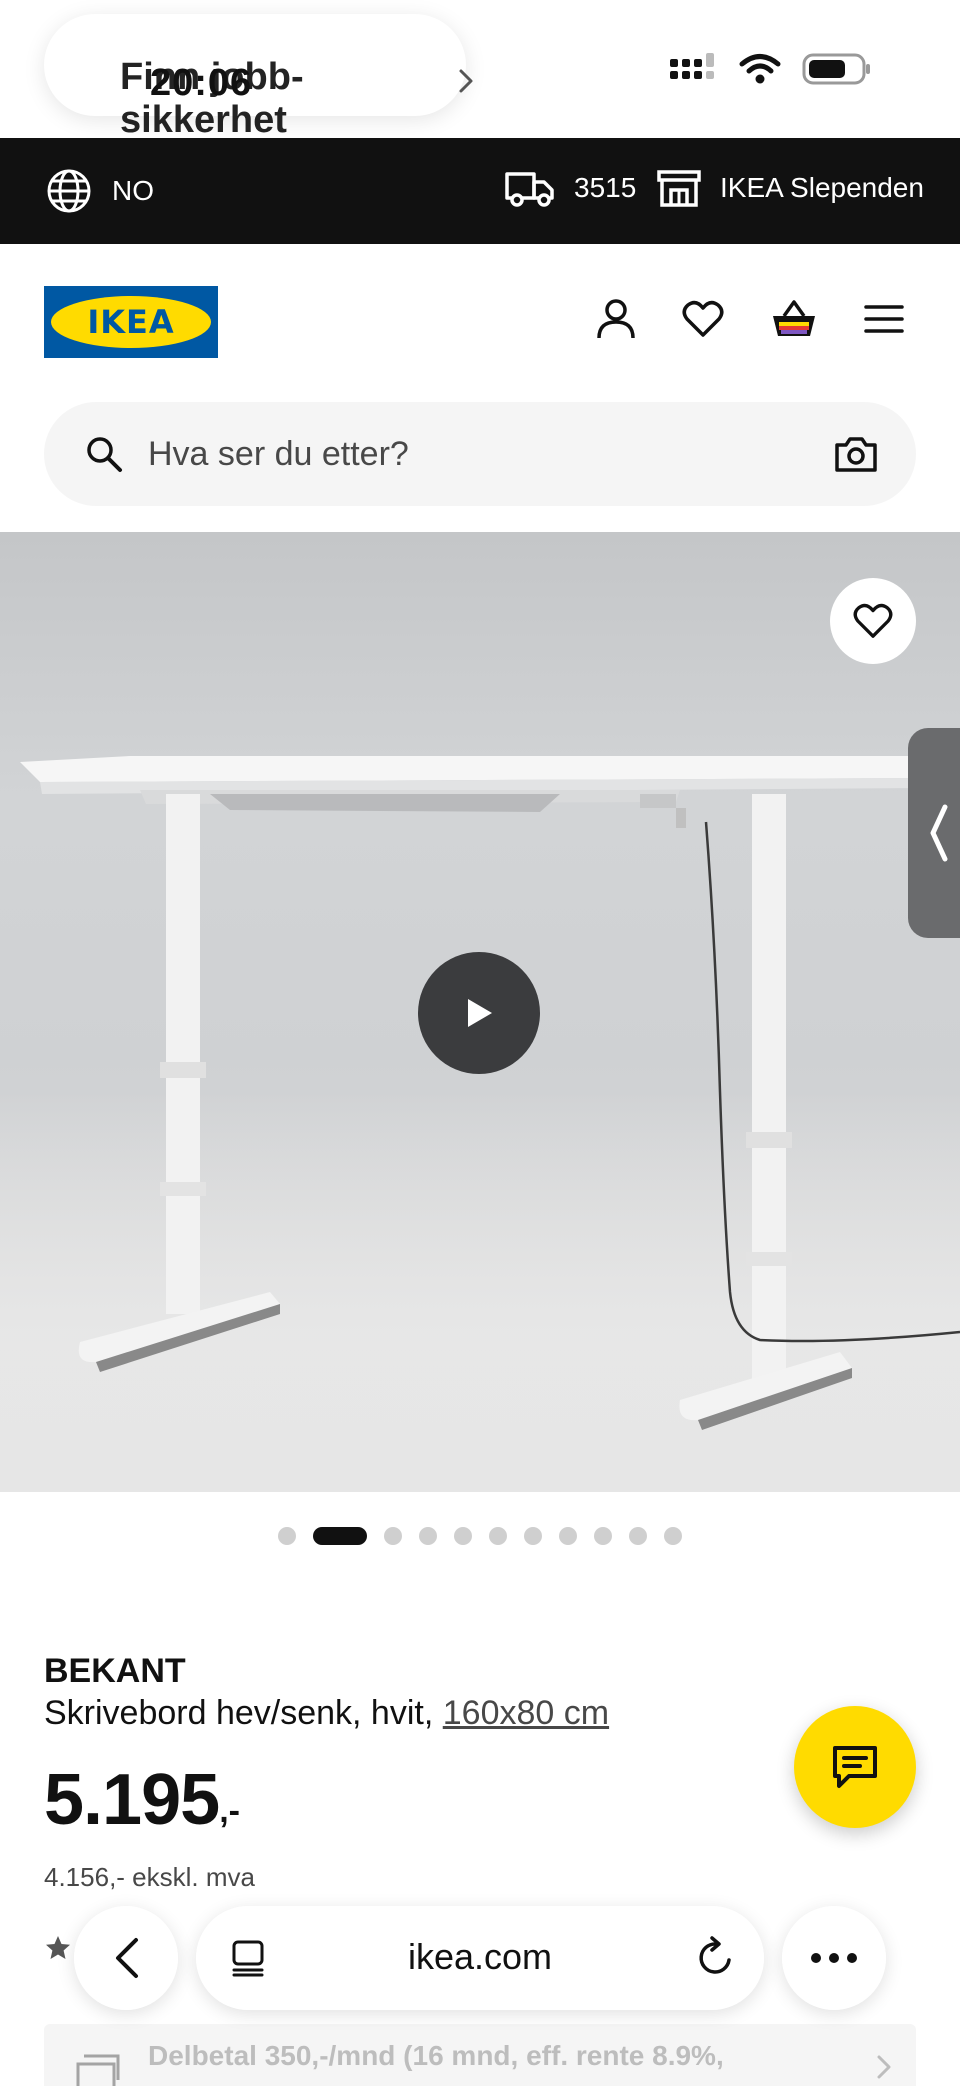 The image size is (960, 2086). What do you see at coordinates (570, 188) in the screenshot?
I see `delivery-postal-code: 3515` at bounding box center [570, 188].